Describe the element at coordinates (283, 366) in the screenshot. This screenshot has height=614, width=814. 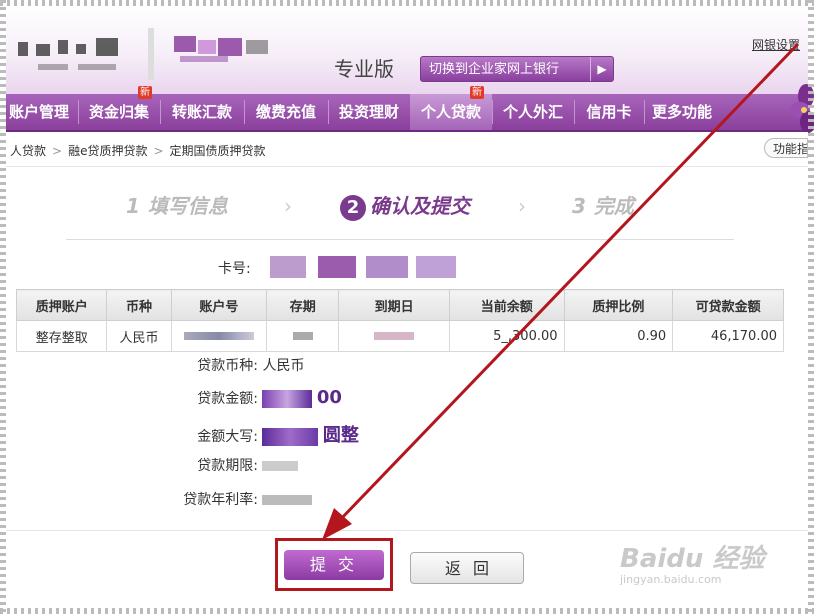
I see `currency-value: 人民币` at that location.